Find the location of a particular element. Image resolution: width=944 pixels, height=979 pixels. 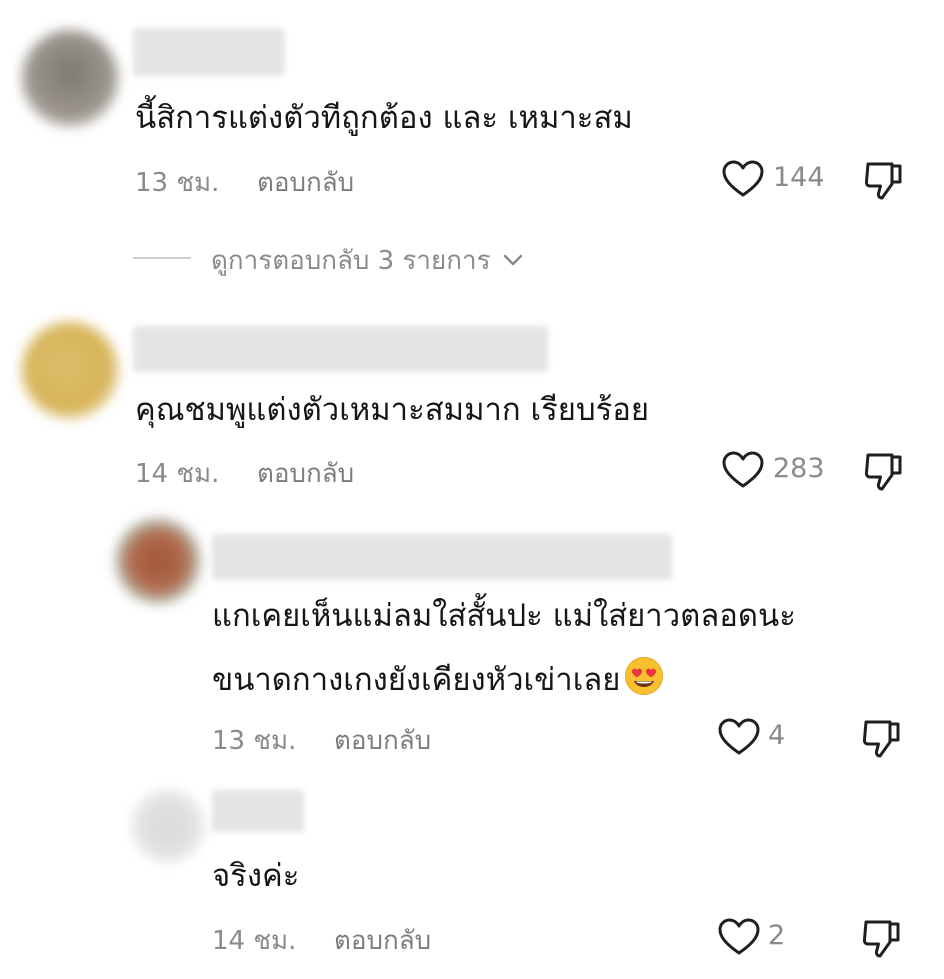

comment-text: จริงค่ะ is located at coordinates (256, 876).